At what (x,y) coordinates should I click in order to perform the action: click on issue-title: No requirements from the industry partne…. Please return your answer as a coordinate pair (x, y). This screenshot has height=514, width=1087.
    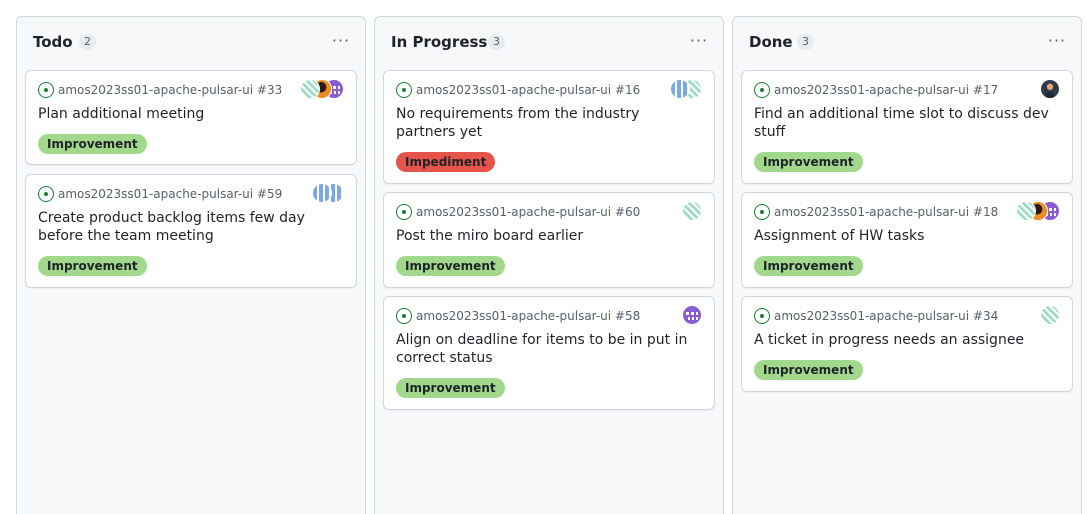
    Looking at the image, I should click on (549, 123).